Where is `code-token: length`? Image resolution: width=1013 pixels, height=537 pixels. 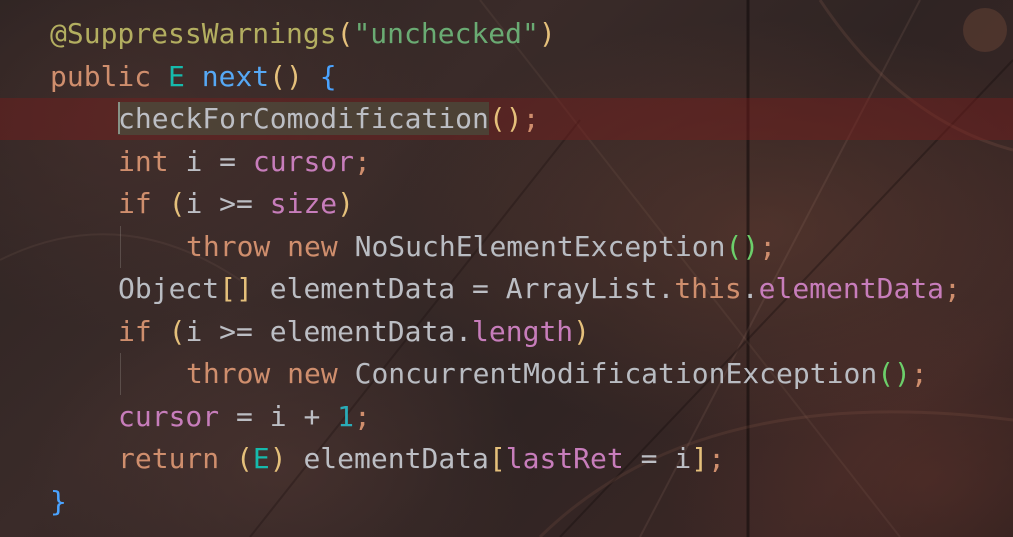
code-token: length is located at coordinates (523, 331).